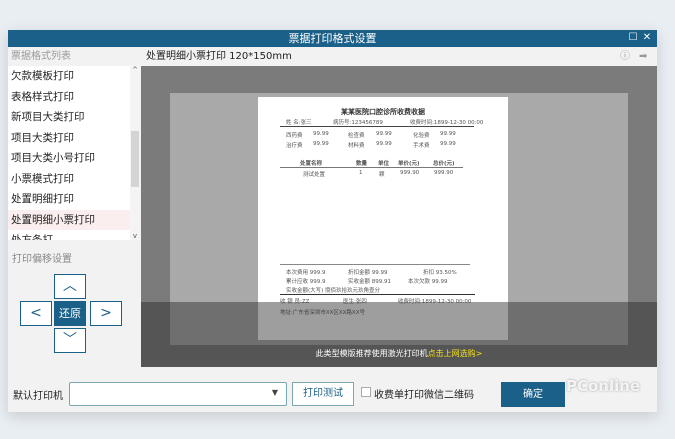 The height and width of the screenshot is (439, 675). I want to click on bottom-bar: 默认打印机 ▼ 打印测试 收费单打印微信二维码 确定 PConline, so click(332, 389).